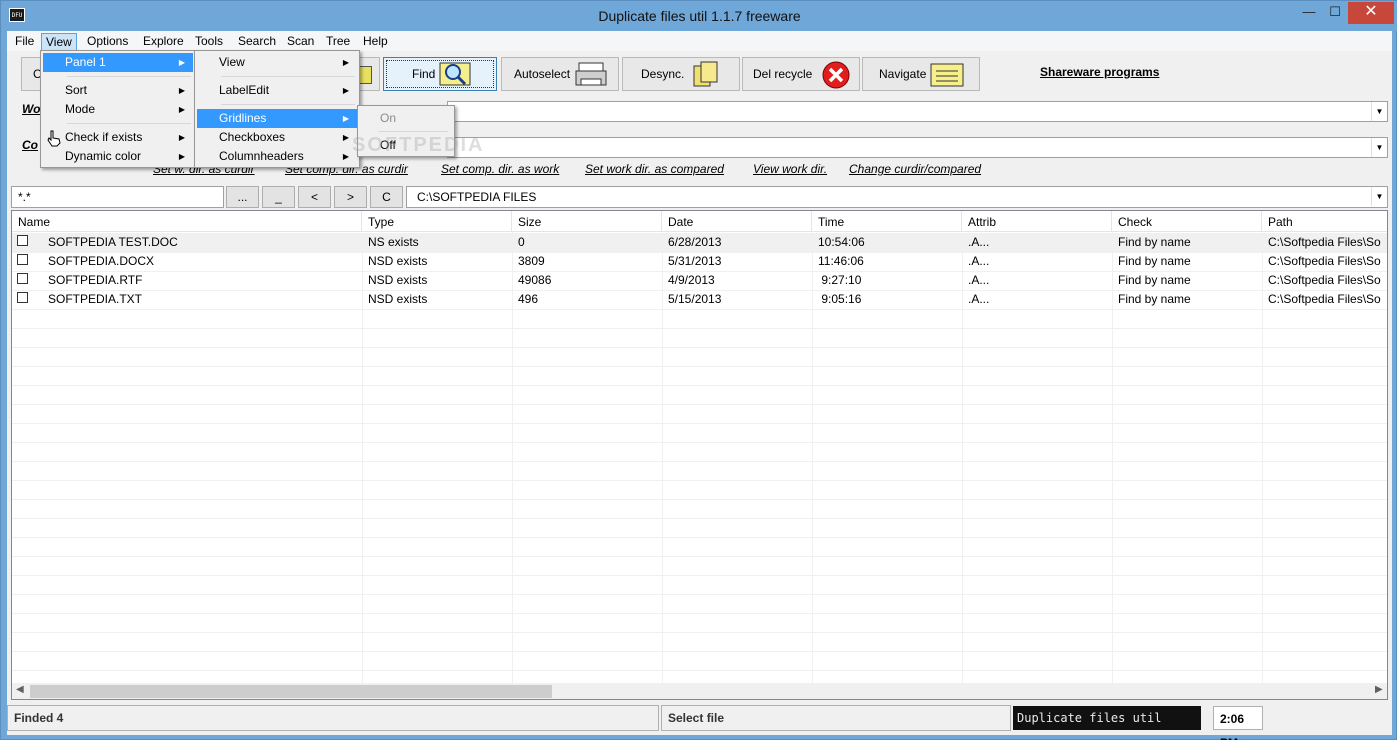 The width and height of the screenshot is (1397, 740). What do you see at coordinates (118, 109) in the screenshot?
I see `menu-item-mode: Mode ▶` at bounding box center [118, 109].